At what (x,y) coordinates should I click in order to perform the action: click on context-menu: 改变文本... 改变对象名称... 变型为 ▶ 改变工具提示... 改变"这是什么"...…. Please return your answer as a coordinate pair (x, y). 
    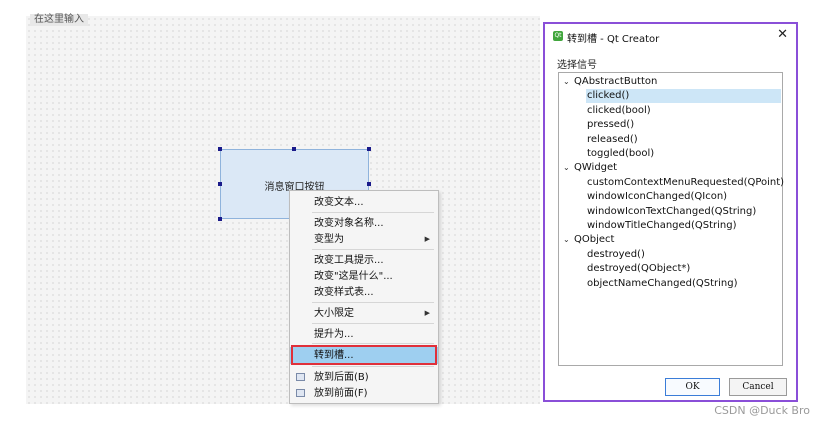
    Looking at the image, I should click on (364, 297).